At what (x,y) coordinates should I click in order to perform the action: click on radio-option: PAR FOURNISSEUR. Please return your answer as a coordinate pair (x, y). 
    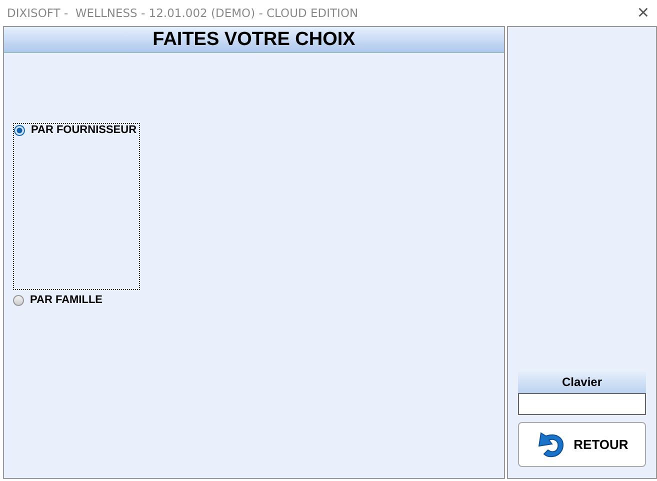
    Looking at the image, I should click on (76, 130).